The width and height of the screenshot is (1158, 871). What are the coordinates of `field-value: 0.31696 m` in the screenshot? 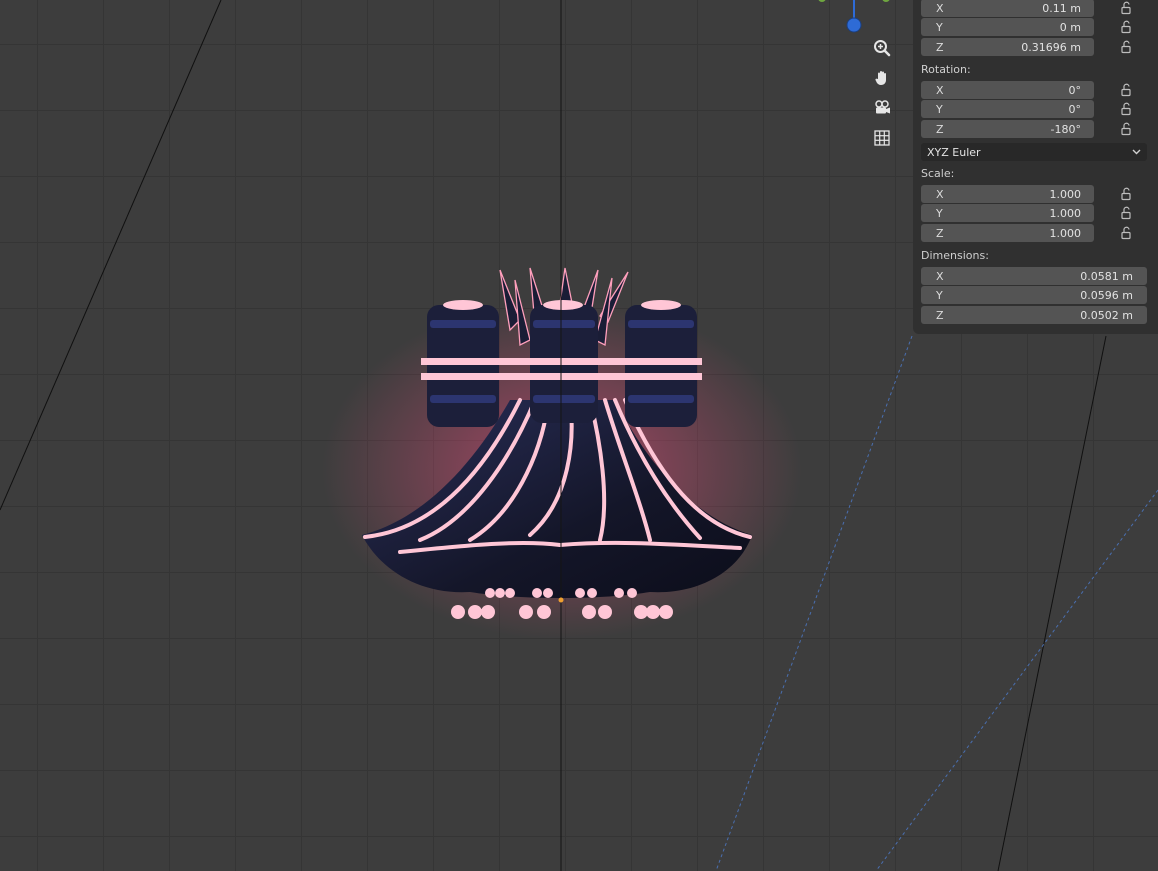 It's located at (1051, 47).